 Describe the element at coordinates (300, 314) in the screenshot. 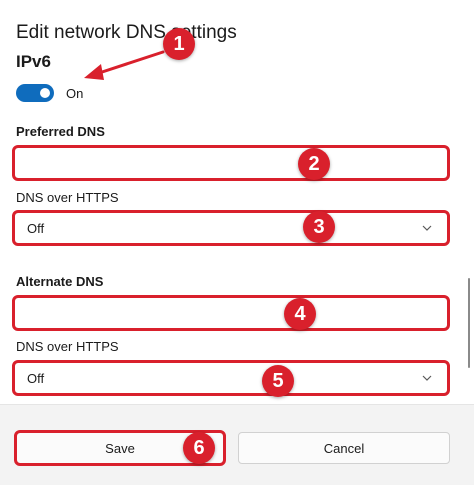

I see `annotation-badge-4: 4` at that location.